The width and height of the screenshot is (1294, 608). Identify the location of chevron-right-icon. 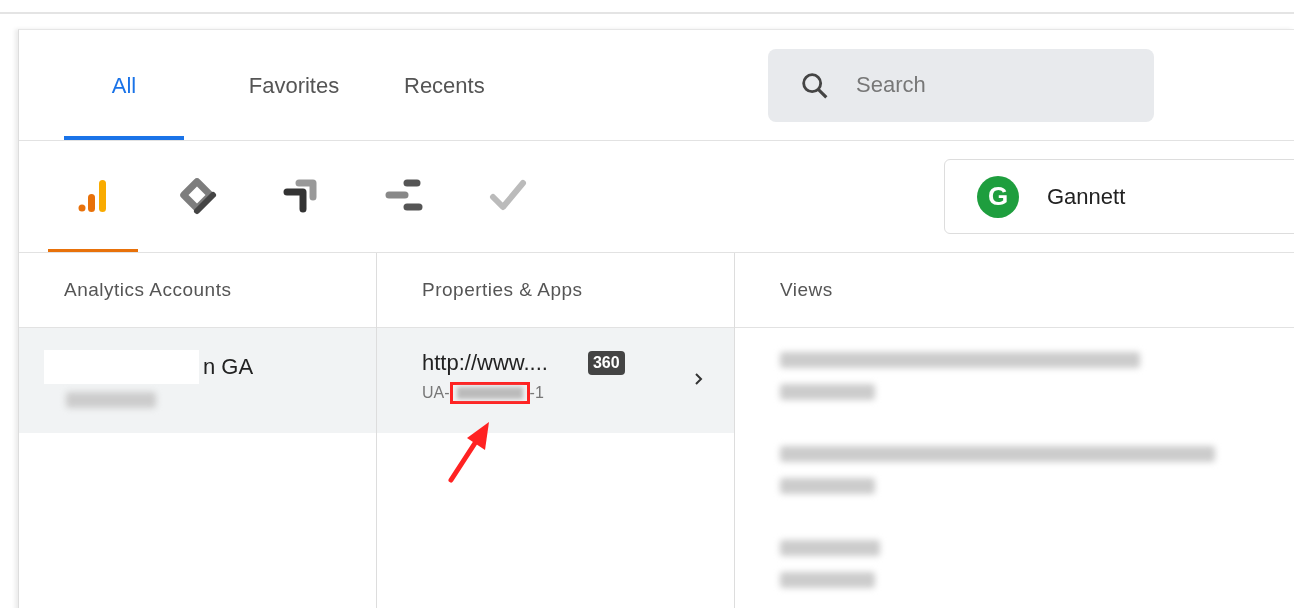
(699, 379).